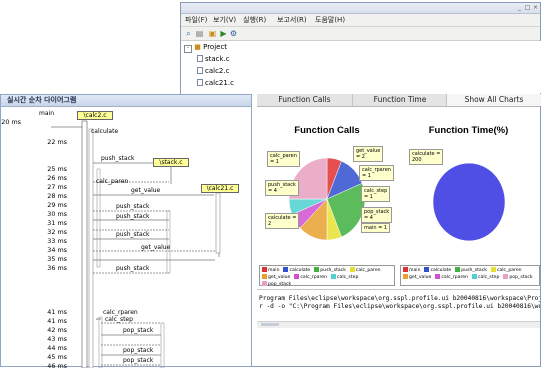 This screenshot has height=370, width=541. What do you see at coordinates (360, 20) in the screenshot?
I see `menu-bar: 파일(F) 보기(V) 실행(R) 보고서(R) 도움말(H)` at bounding box center [360, 20].